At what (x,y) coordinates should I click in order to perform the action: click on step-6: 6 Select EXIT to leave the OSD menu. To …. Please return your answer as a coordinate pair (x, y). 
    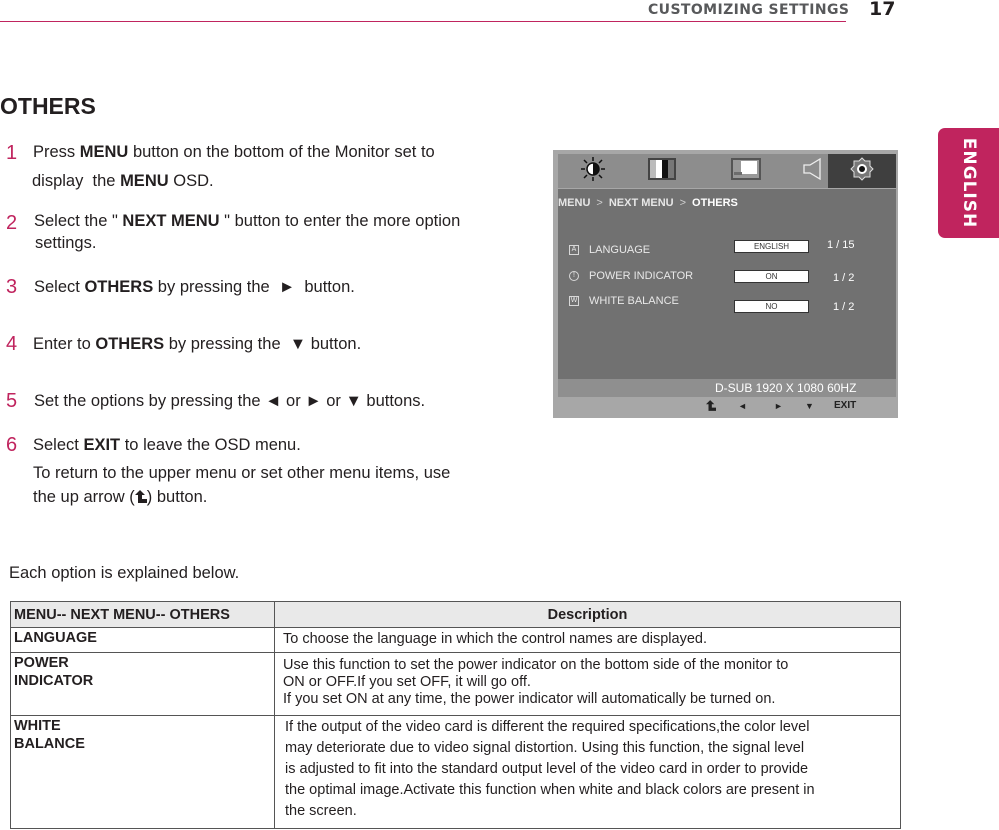
    Looking at the image, I should click on (228, 470).